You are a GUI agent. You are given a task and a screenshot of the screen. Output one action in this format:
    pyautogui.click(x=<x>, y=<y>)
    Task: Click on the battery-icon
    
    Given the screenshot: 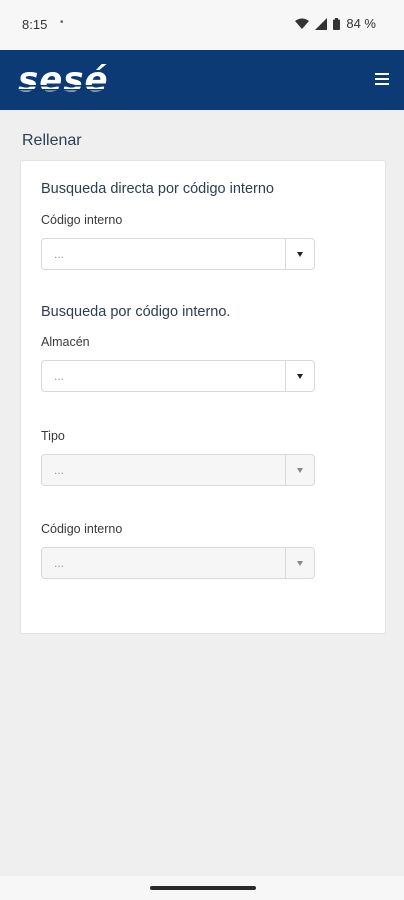 What is the action you would take?
    pyautogui.click(x=337, y=23)
    